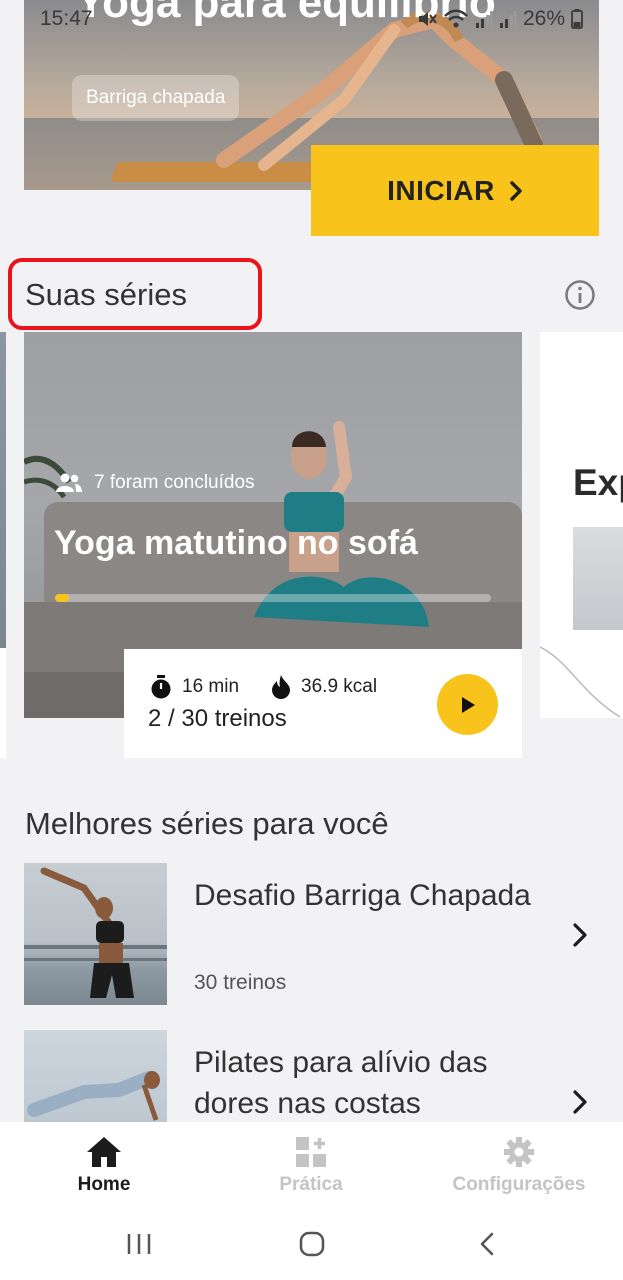 Image resolution: width=623 pixels, height=1280 pixels. I want to click on next-series-card: Exp, so click(581, 525).